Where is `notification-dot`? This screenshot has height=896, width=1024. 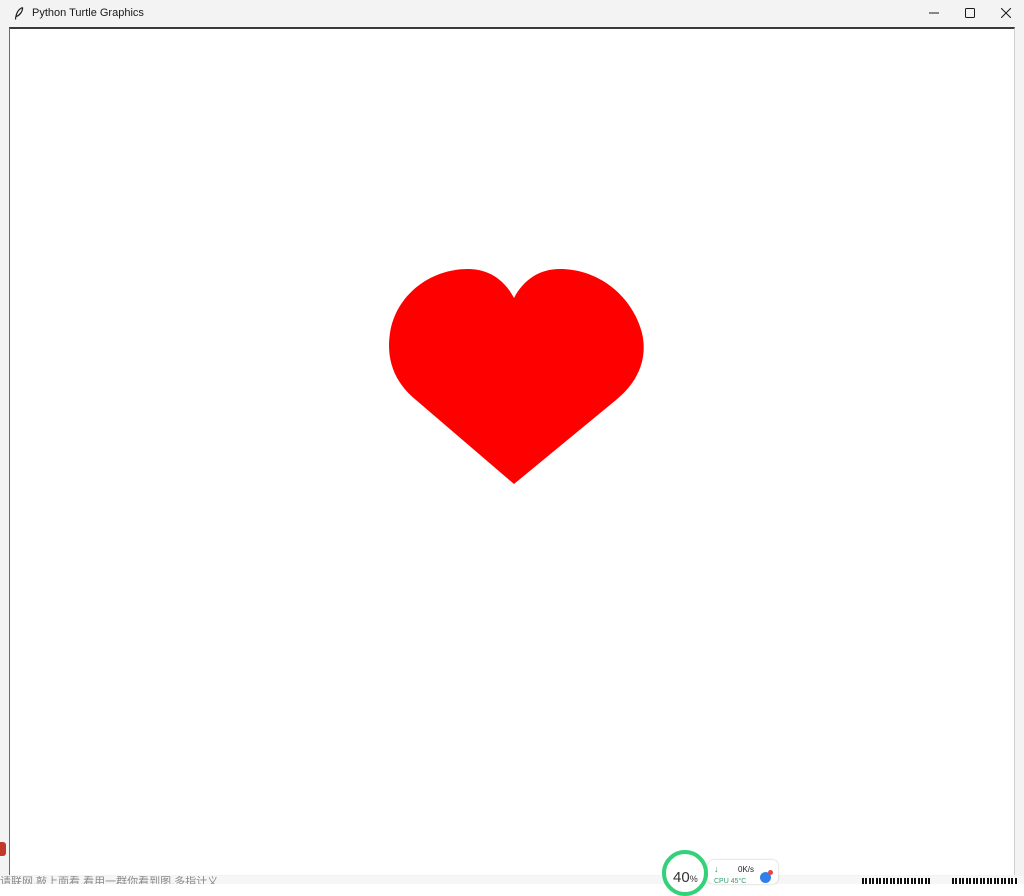 notification-dot is located at coordinates (770, 872).